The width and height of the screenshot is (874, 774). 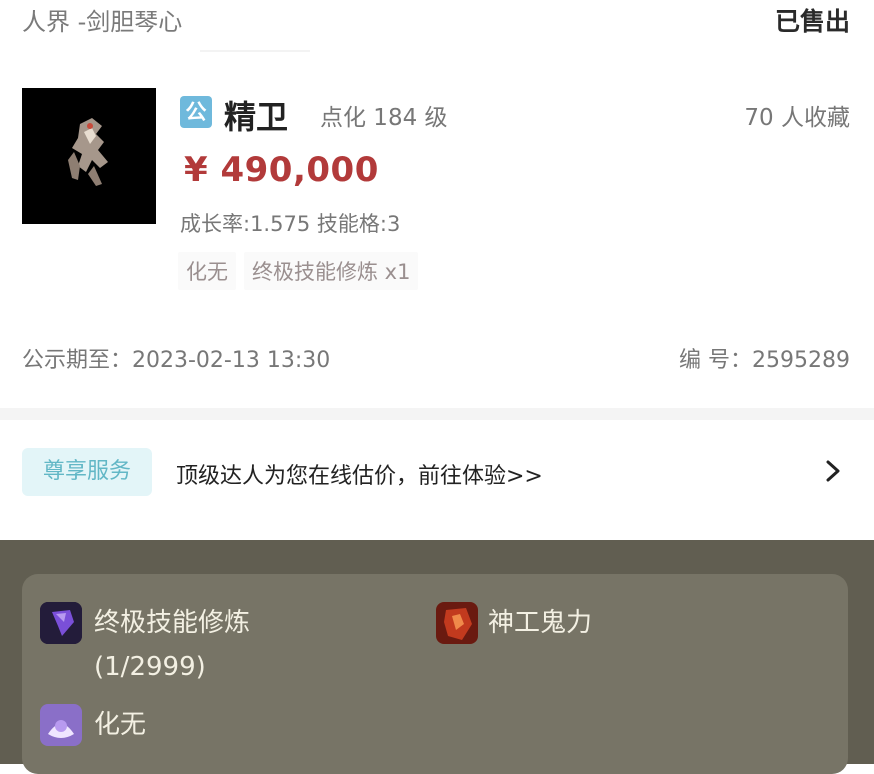 I want to click on pet-level: 点化 184 级, so click(x=384, y=118).